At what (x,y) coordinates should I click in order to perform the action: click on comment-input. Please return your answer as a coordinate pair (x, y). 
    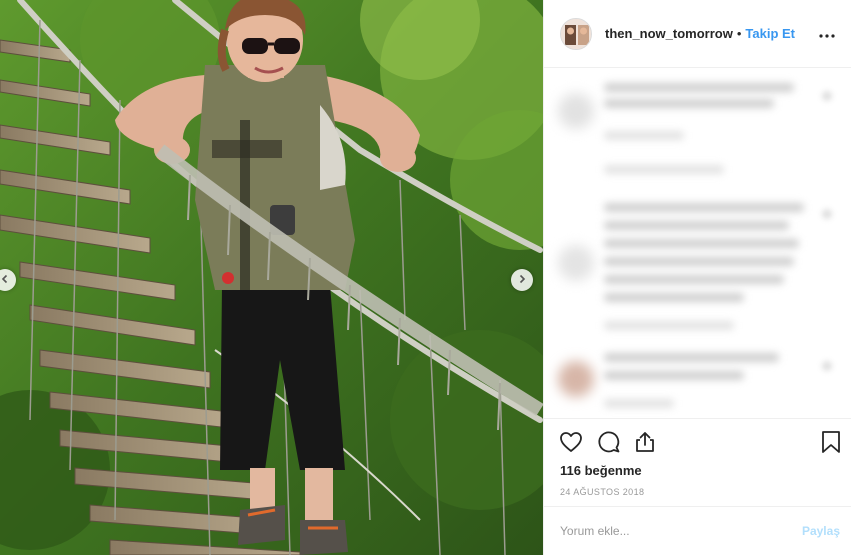
    Looking at the image, I should click on (681, 531).